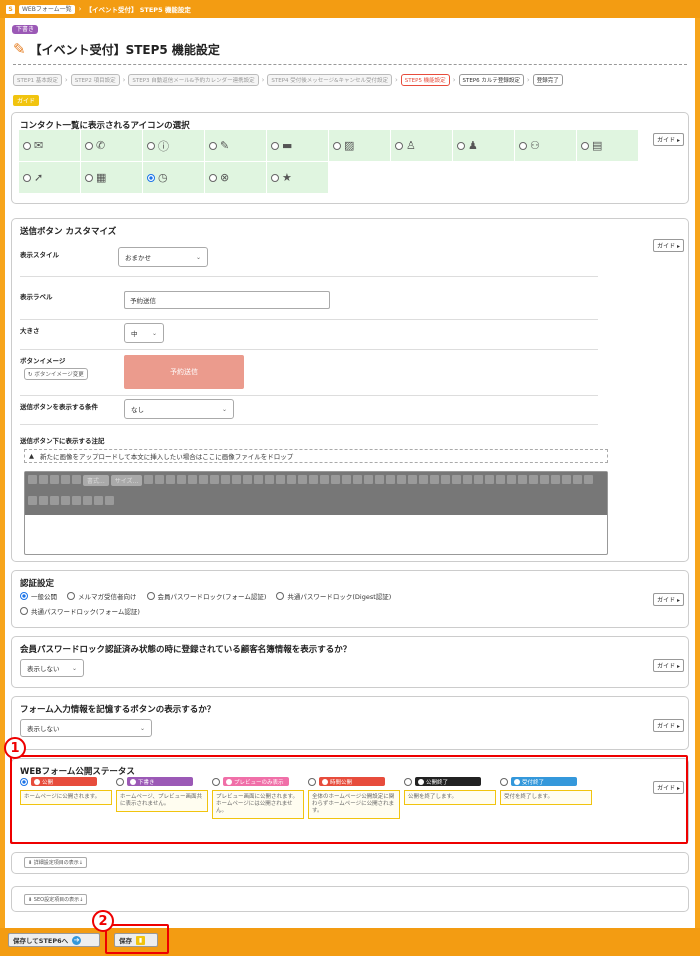 The width and height of the screenshot is (700, 956). I want to click on icon-option: ★, so click(298, 178).